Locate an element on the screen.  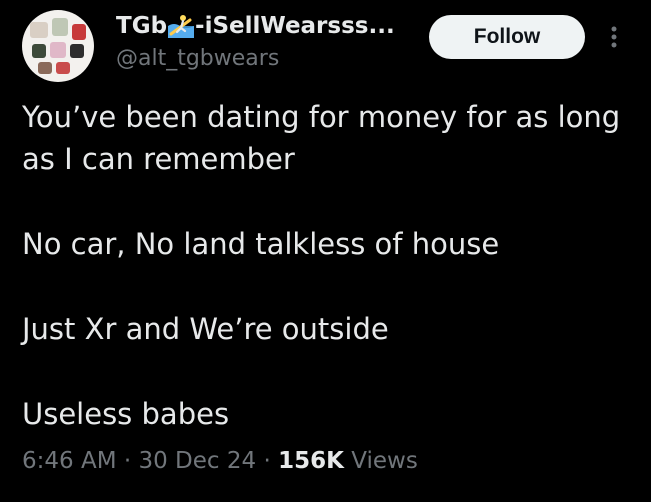
tweet-time: 6:46 AM is located at coordinates (69, 461).